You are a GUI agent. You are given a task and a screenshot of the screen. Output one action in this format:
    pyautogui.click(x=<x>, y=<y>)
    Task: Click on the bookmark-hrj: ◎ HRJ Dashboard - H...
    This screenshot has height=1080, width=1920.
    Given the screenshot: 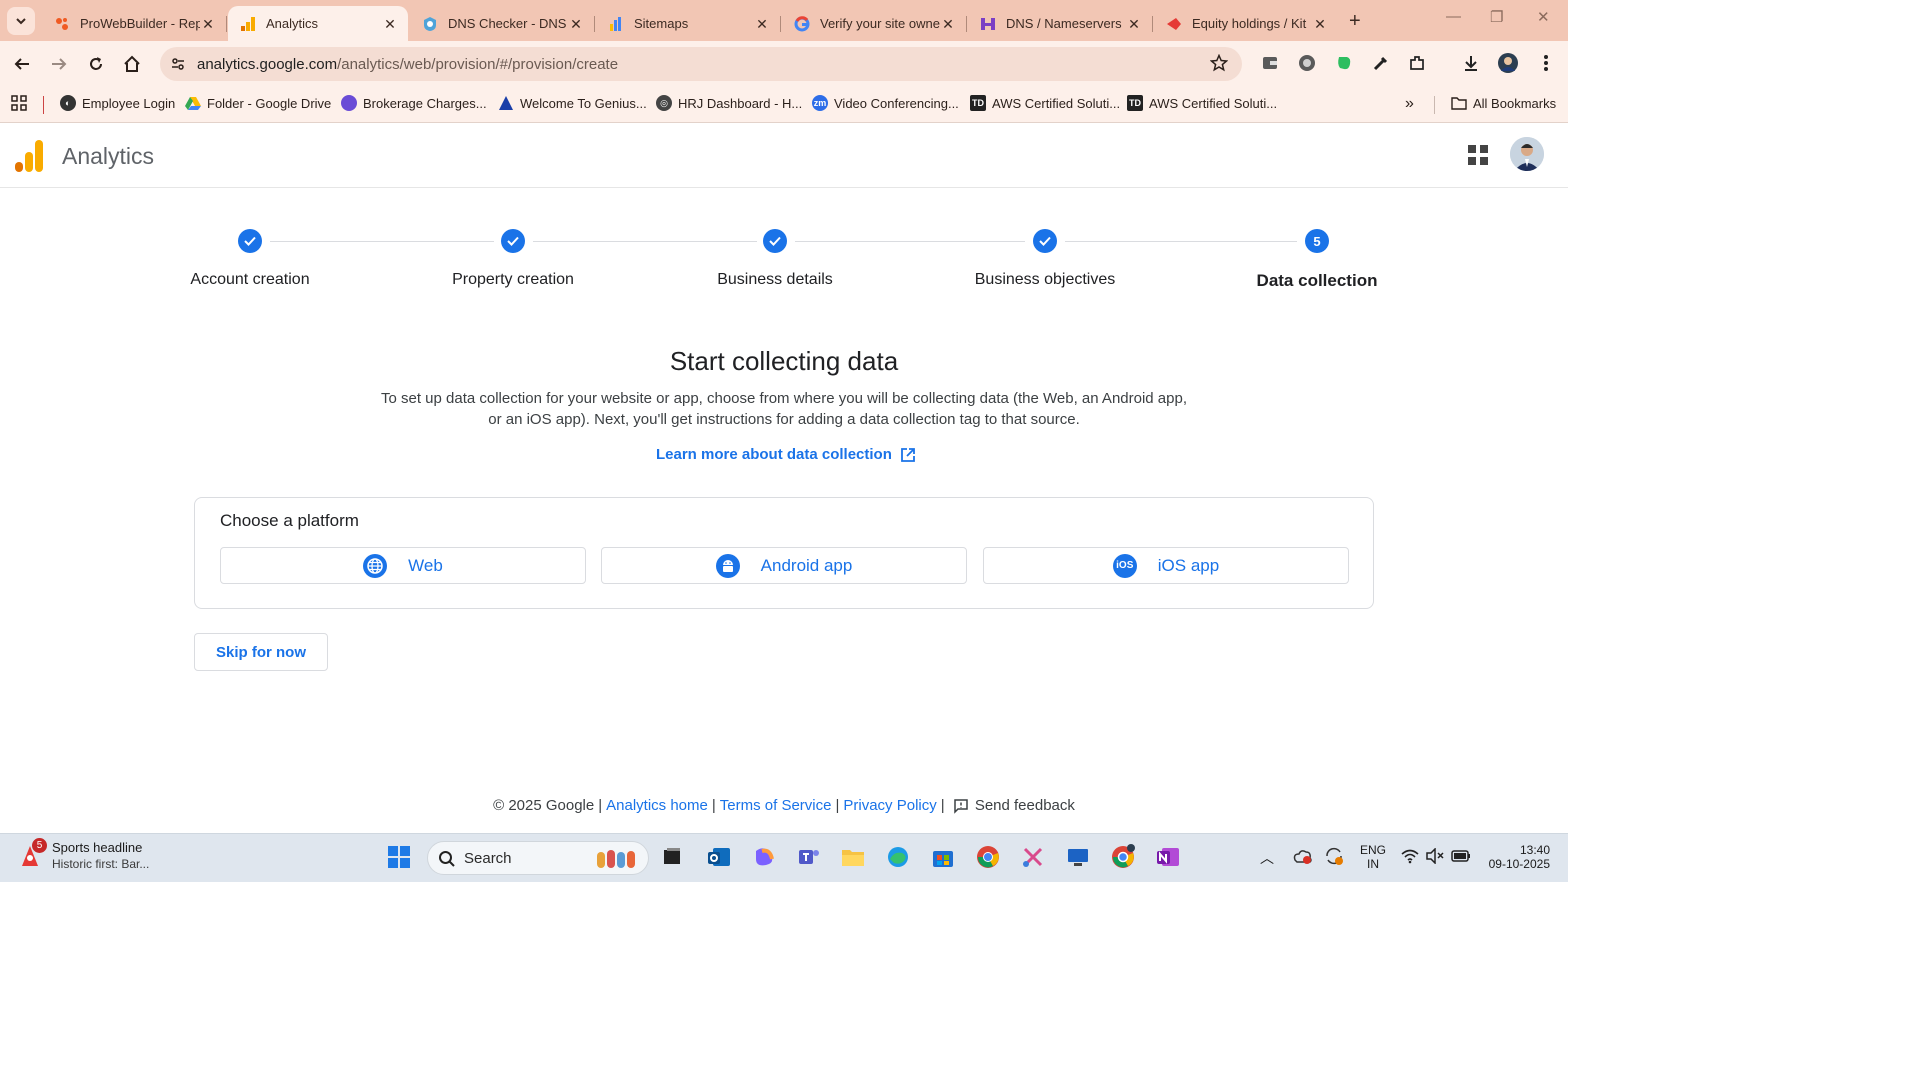 What is the action you would take?
    pyautogui.click(x=729, y=103)
    